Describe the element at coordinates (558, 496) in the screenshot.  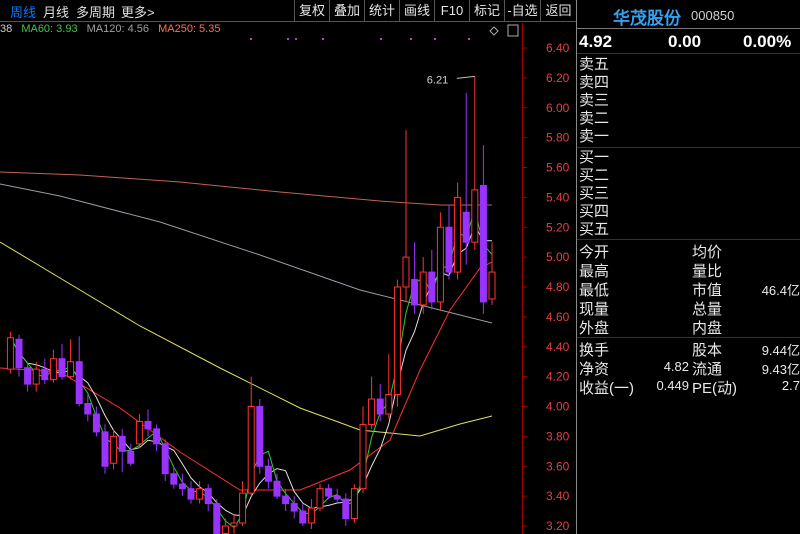
I see `y-tick-label: 3.40` at that location.